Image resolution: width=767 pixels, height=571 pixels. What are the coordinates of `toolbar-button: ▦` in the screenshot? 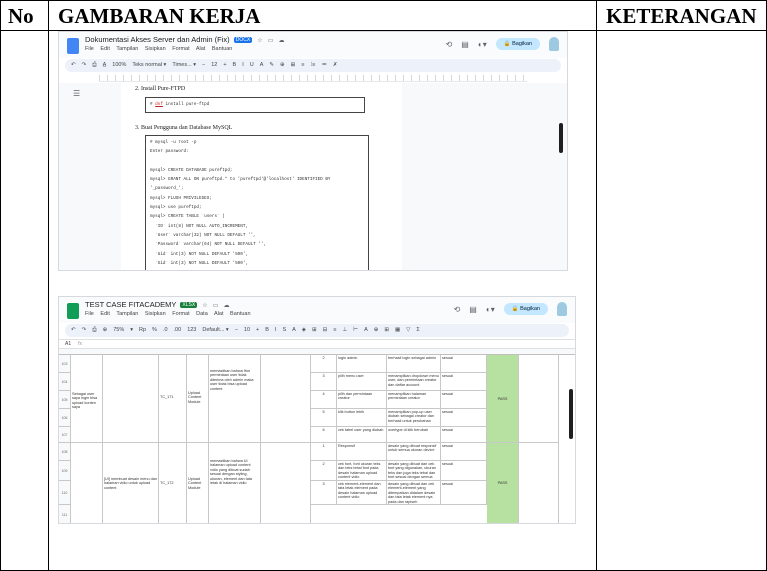 It's located at (397, 330).